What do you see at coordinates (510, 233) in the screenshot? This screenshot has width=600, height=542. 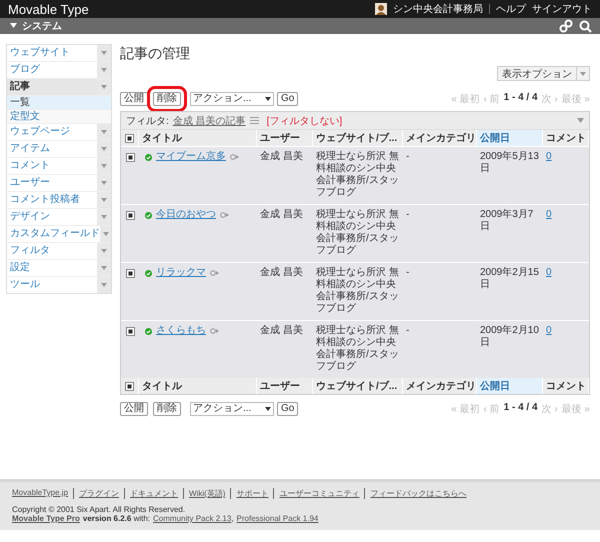 I see `table-cell: 2009年3月7日` at bounding box center [510, 233].